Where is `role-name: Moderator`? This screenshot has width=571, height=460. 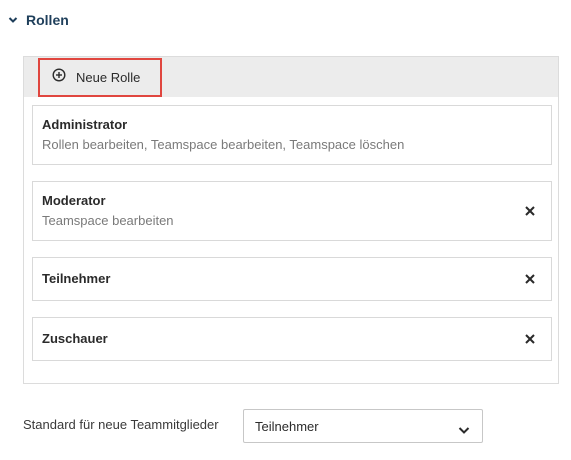
role-name: Moderator is located at coordinates (74, 200).